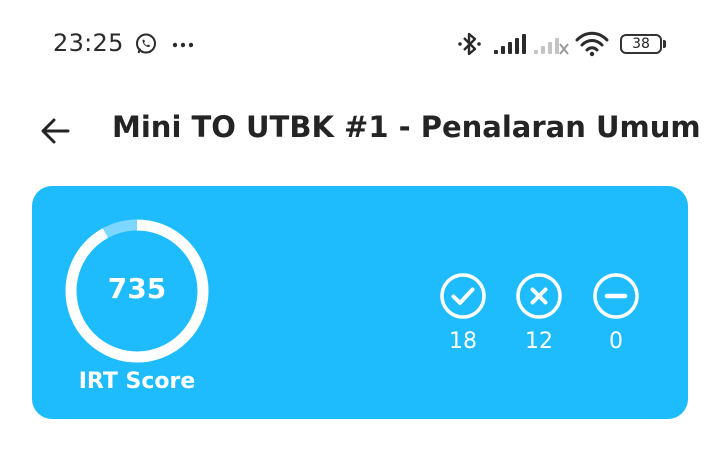  I want to click on irt-score-value: 735, so click(137, 288).